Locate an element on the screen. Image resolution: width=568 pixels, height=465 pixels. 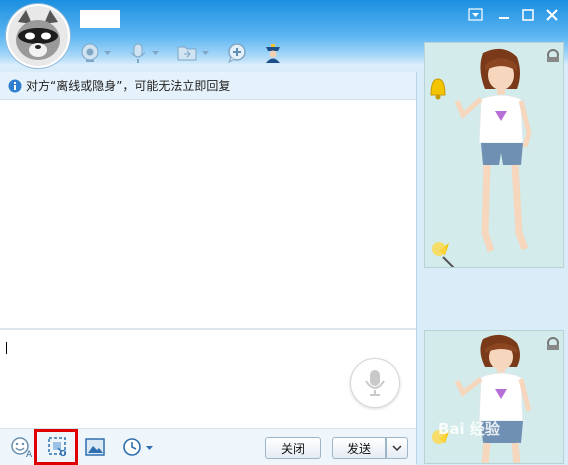
my-show-figure is located at coordinates (495, 398).